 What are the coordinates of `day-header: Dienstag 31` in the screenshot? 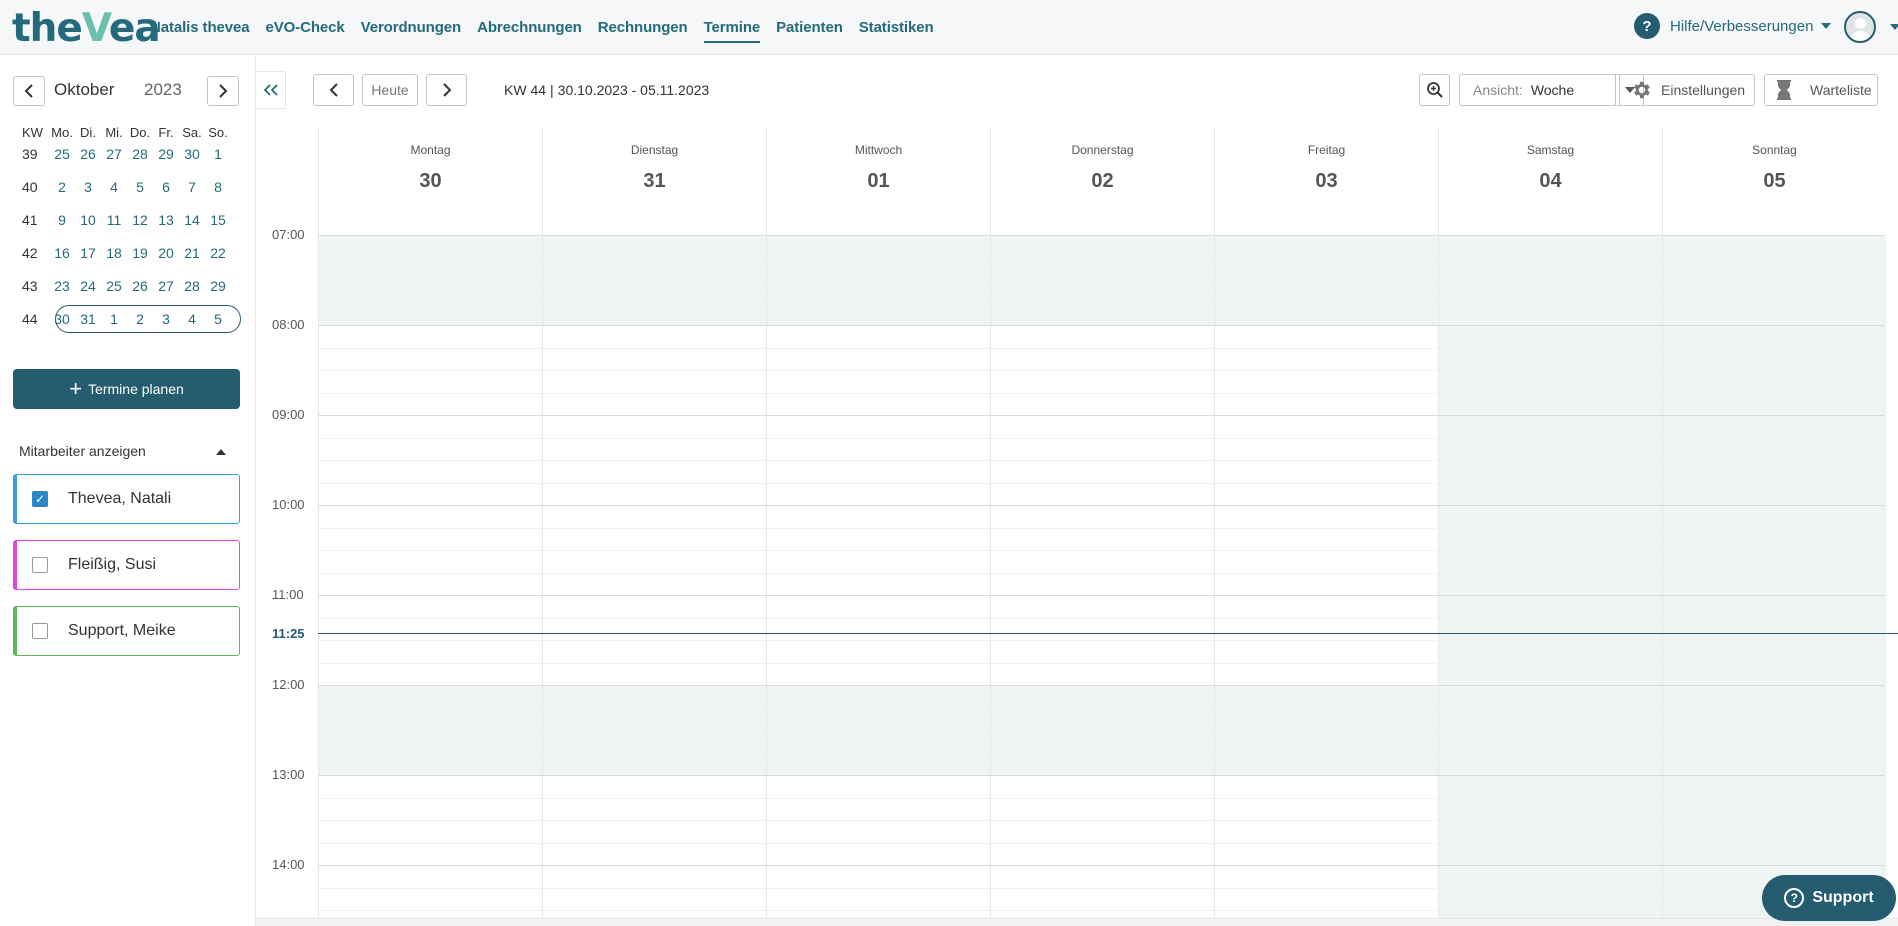 It's located at (654, 181).